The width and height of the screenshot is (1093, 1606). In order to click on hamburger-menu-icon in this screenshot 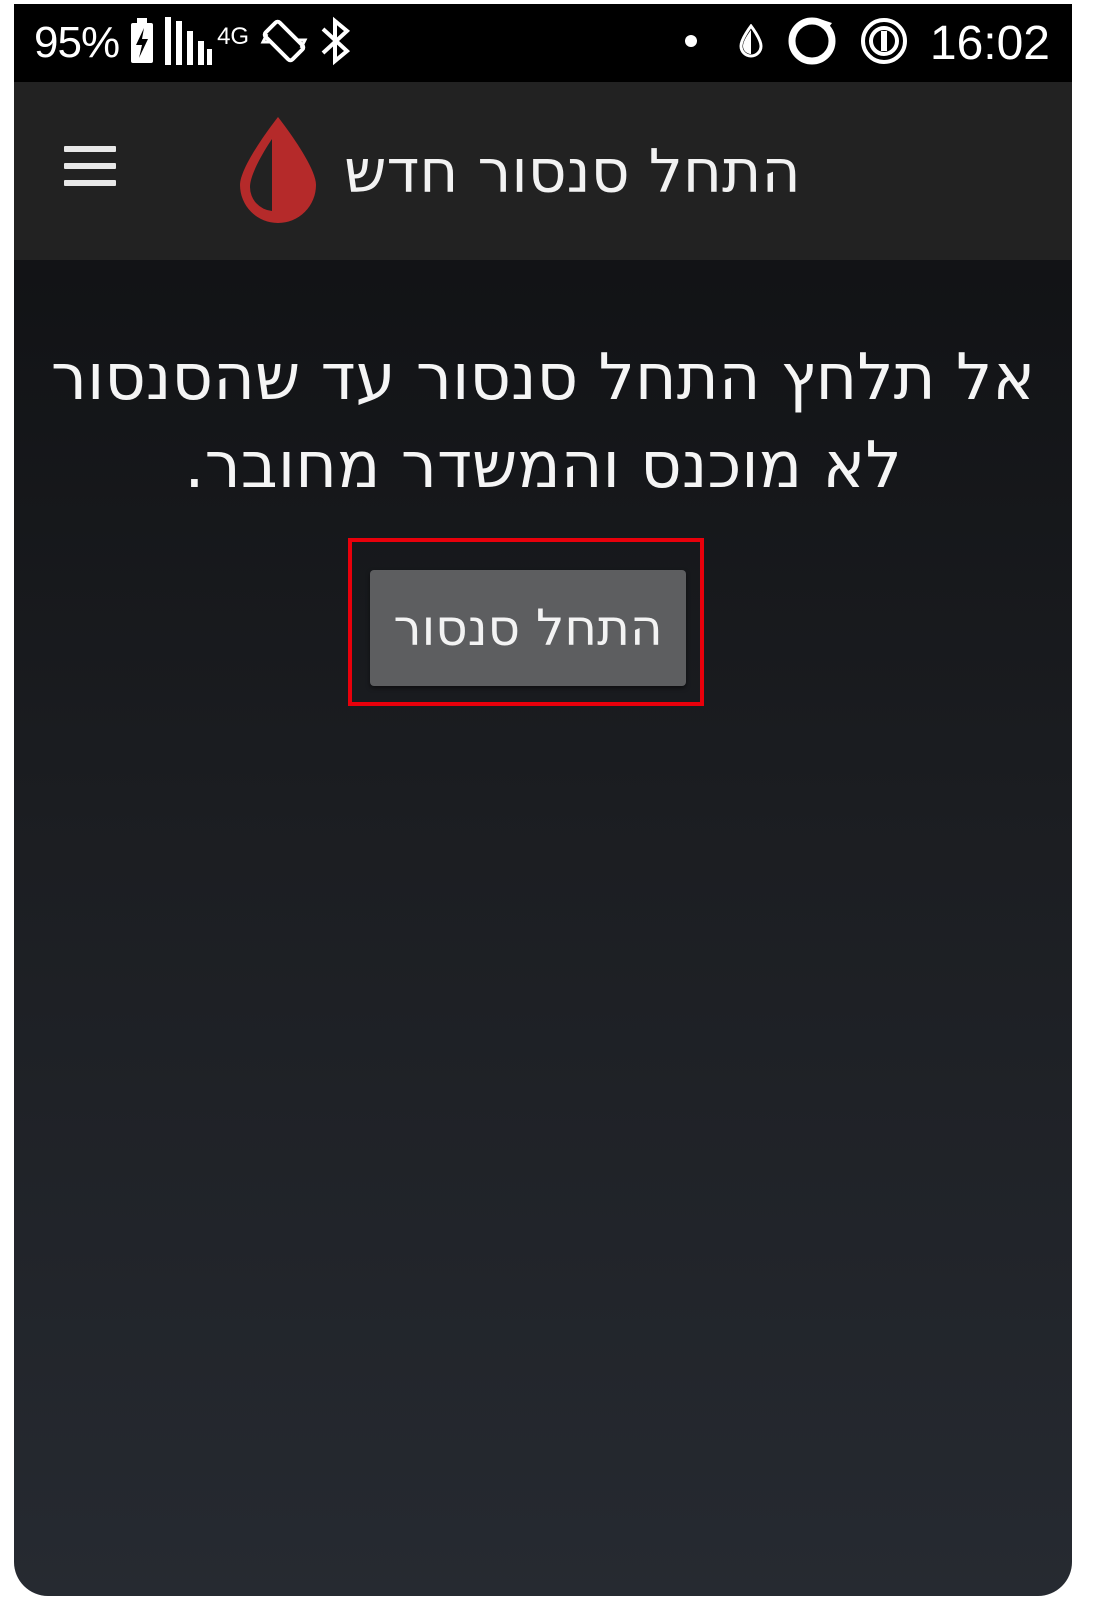, I will do `click(90, 166)`.